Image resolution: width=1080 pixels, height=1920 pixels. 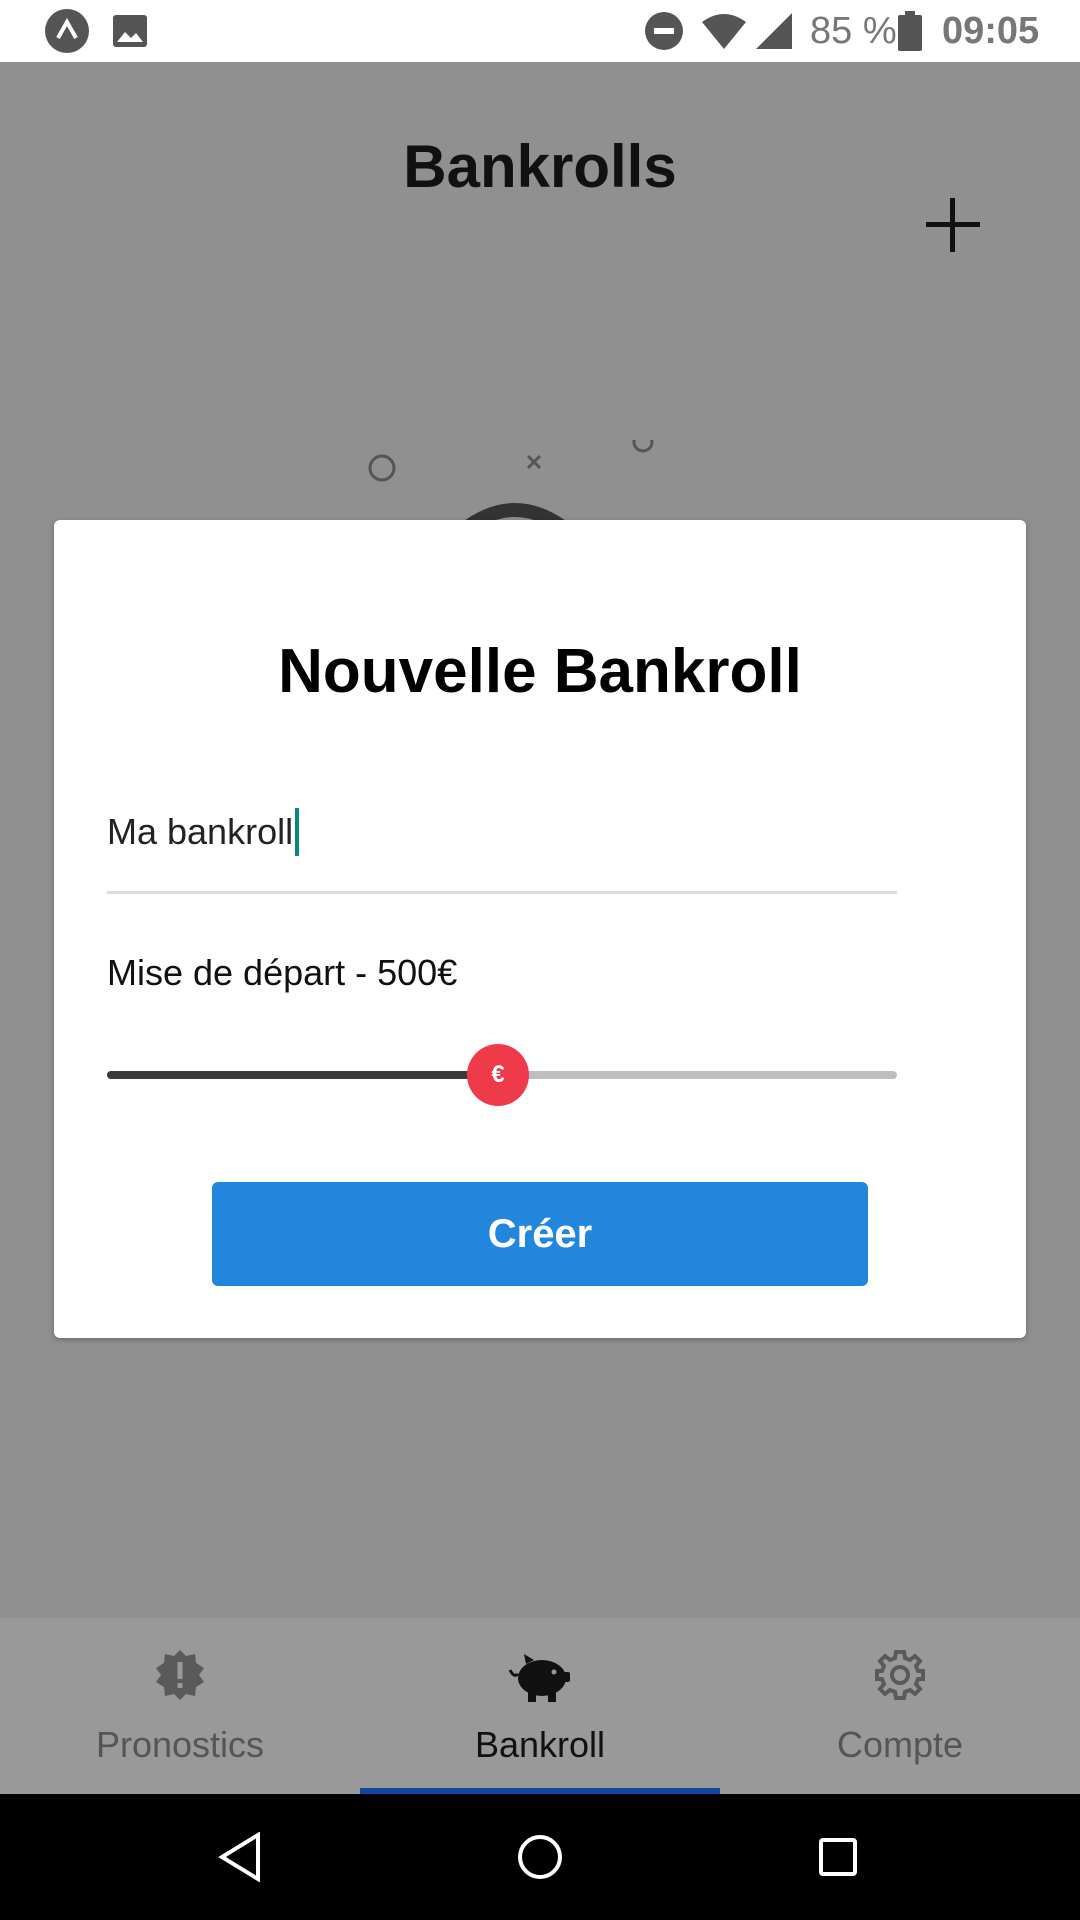 I want to click on clock: 09:05, so click(x=991, y=30).